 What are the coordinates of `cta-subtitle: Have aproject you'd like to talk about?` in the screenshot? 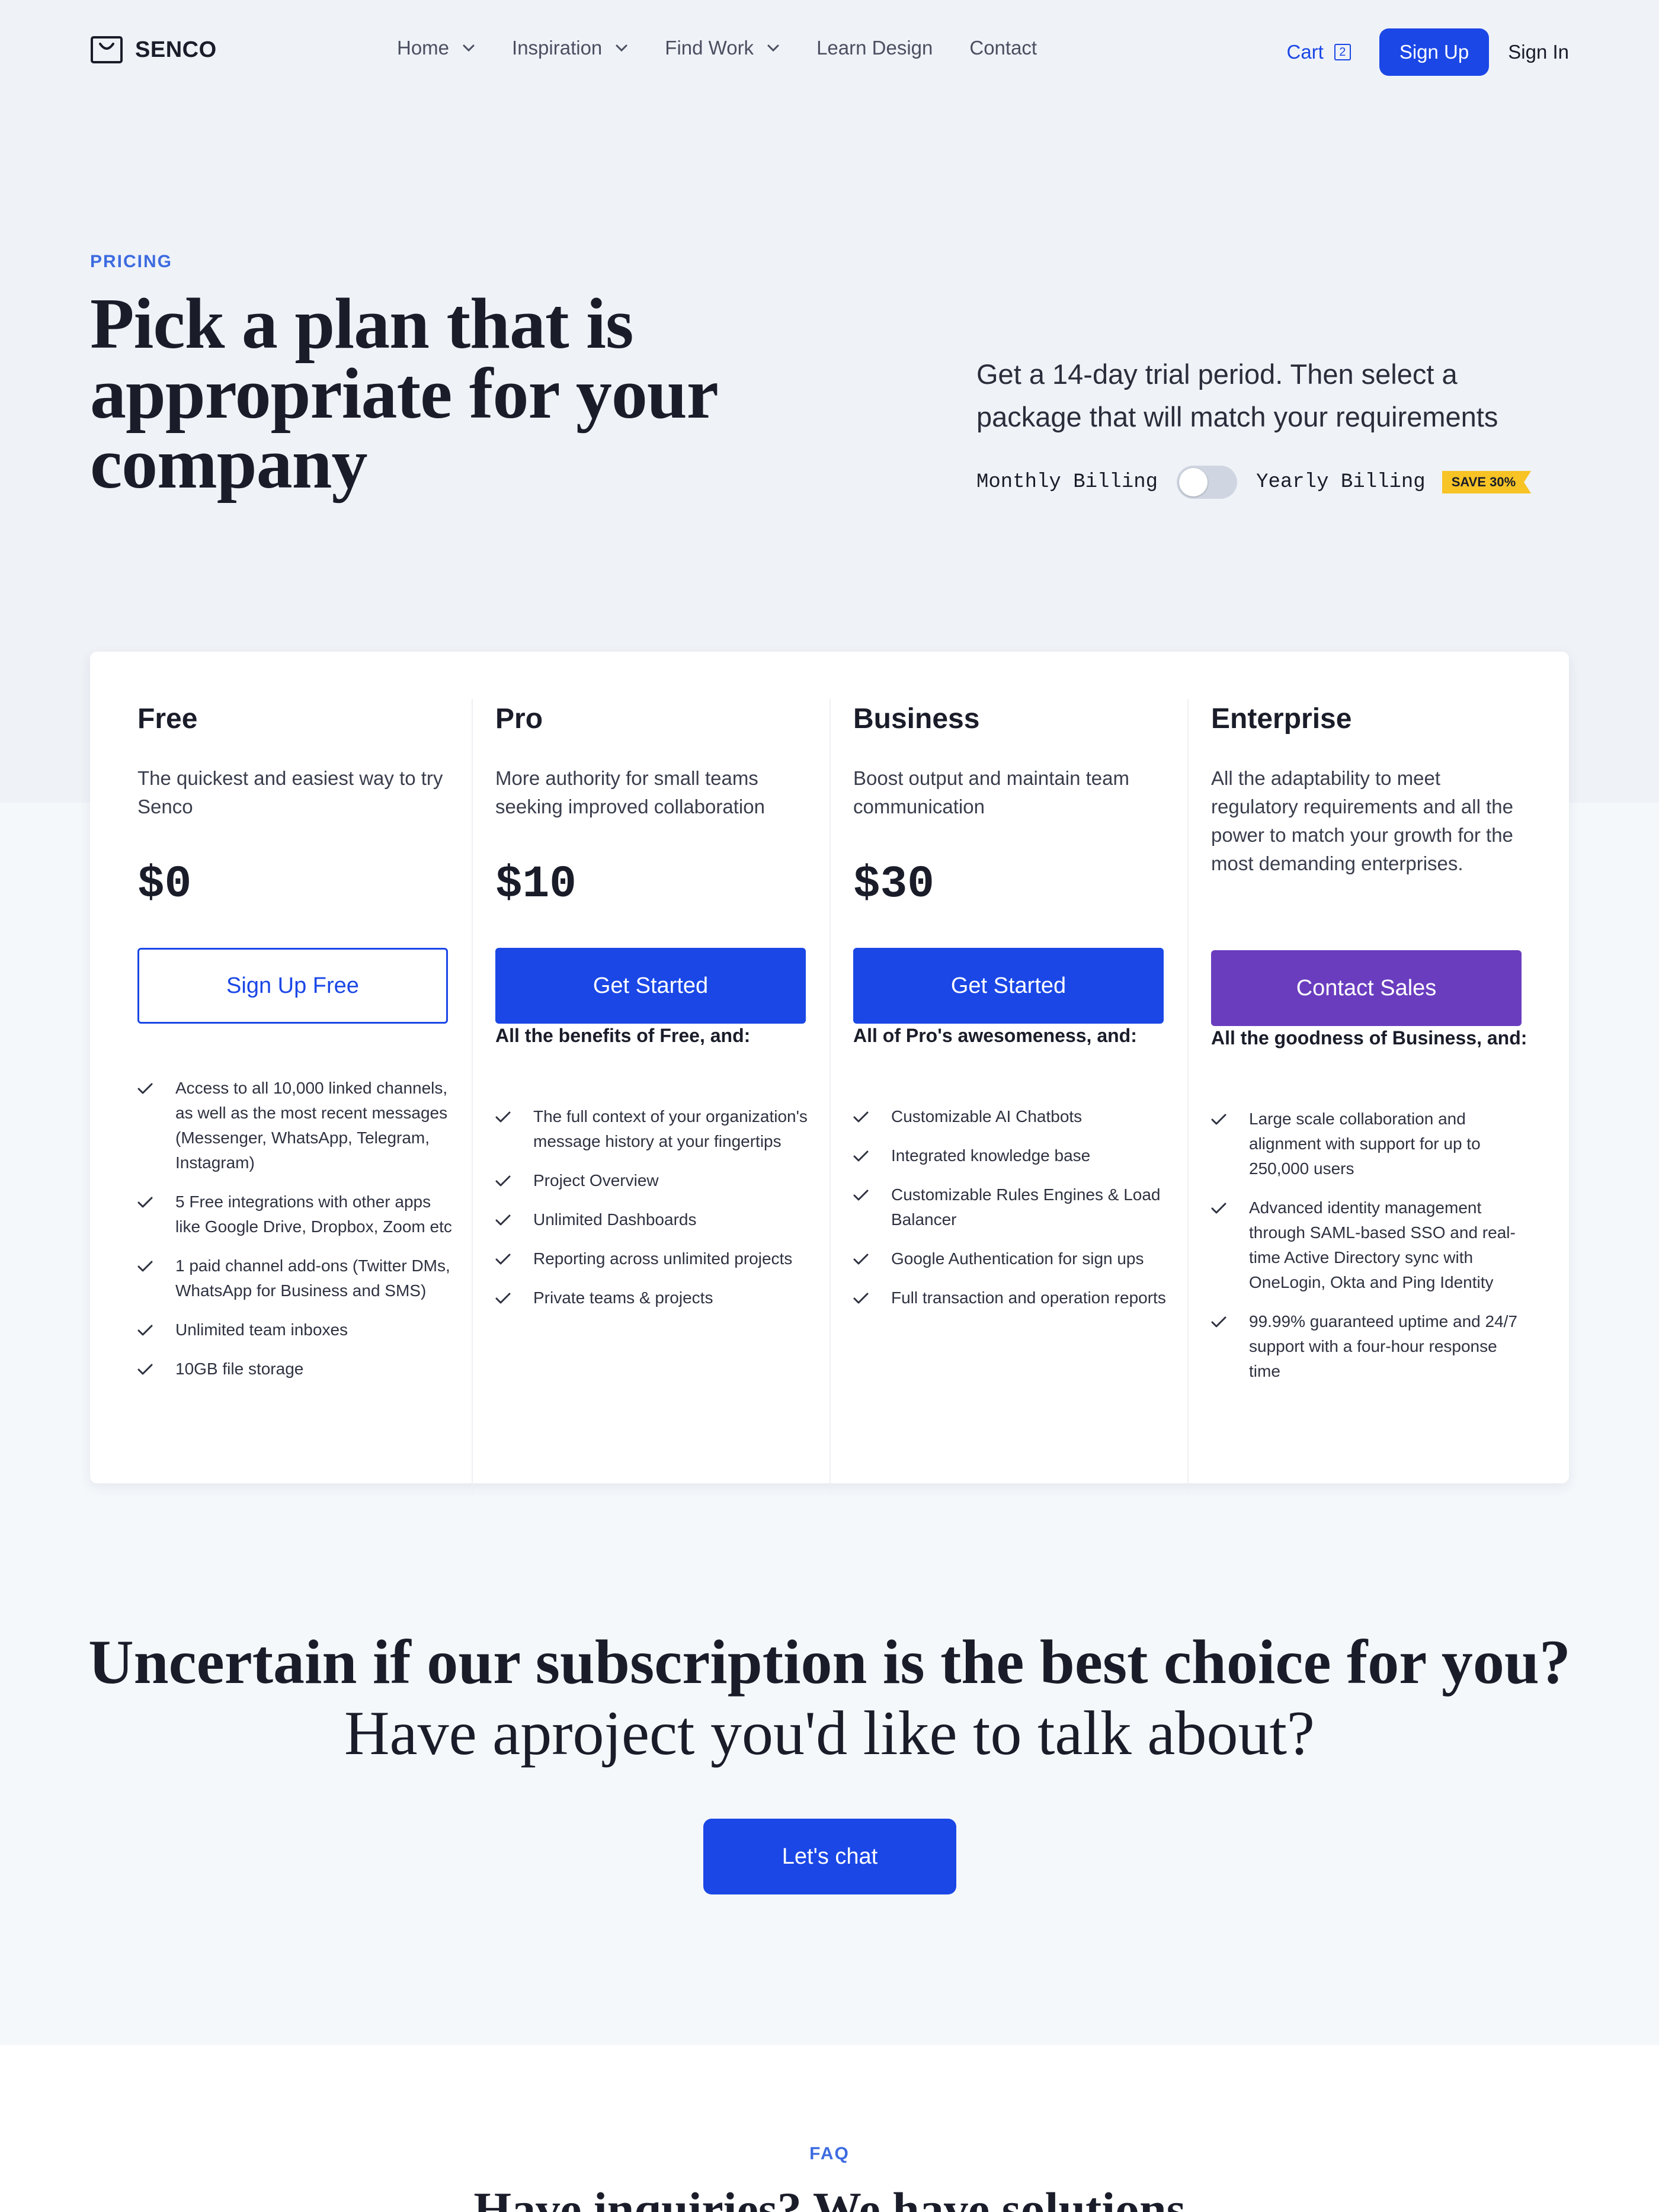 It's located at (829, 1733).